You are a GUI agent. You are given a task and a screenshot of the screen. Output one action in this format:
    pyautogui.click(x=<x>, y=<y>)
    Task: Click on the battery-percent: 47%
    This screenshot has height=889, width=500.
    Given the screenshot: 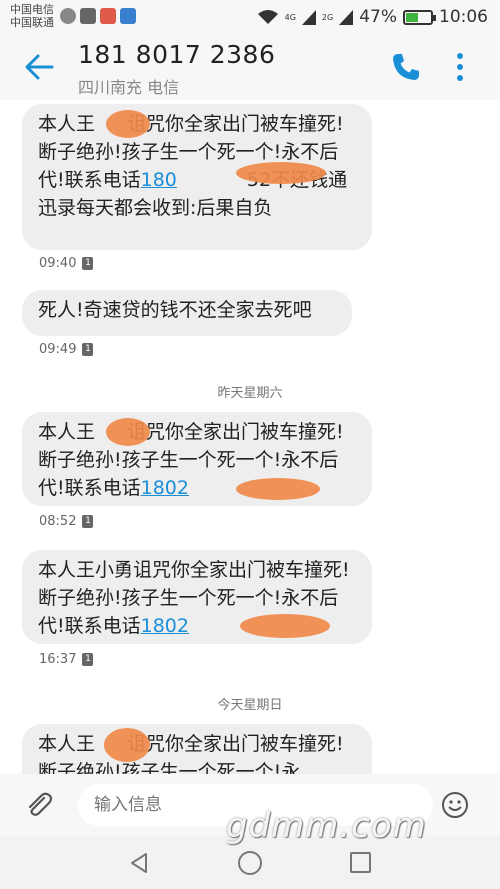 What is the action you would take?
    pyautogui.click(x=378, y=17)
    